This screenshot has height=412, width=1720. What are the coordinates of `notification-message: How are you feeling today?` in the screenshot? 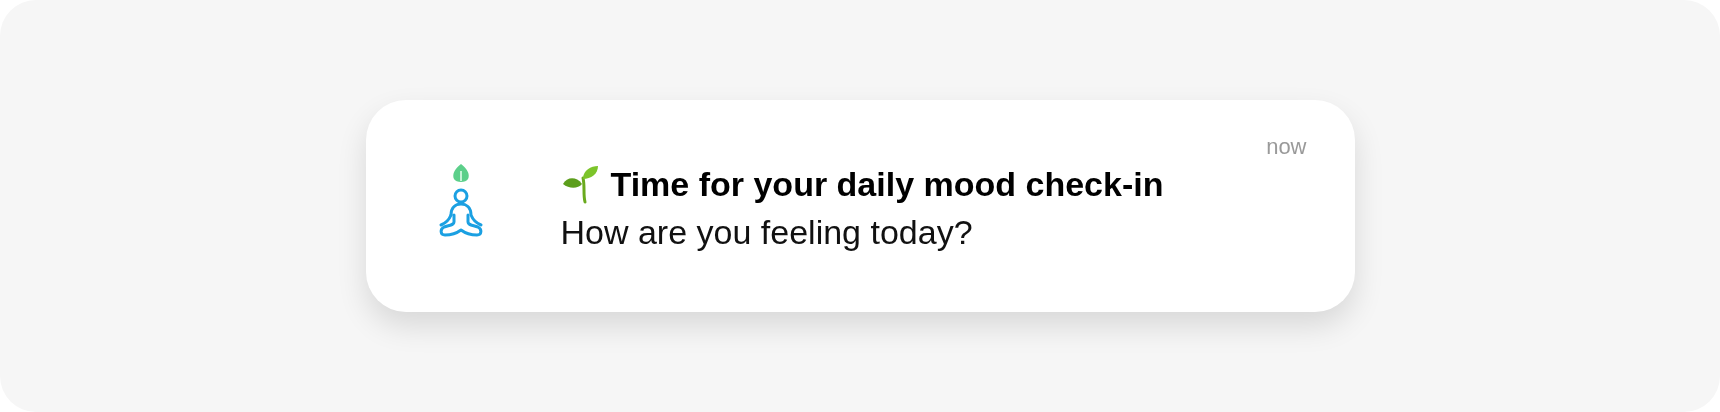 It's located at (767, 232).